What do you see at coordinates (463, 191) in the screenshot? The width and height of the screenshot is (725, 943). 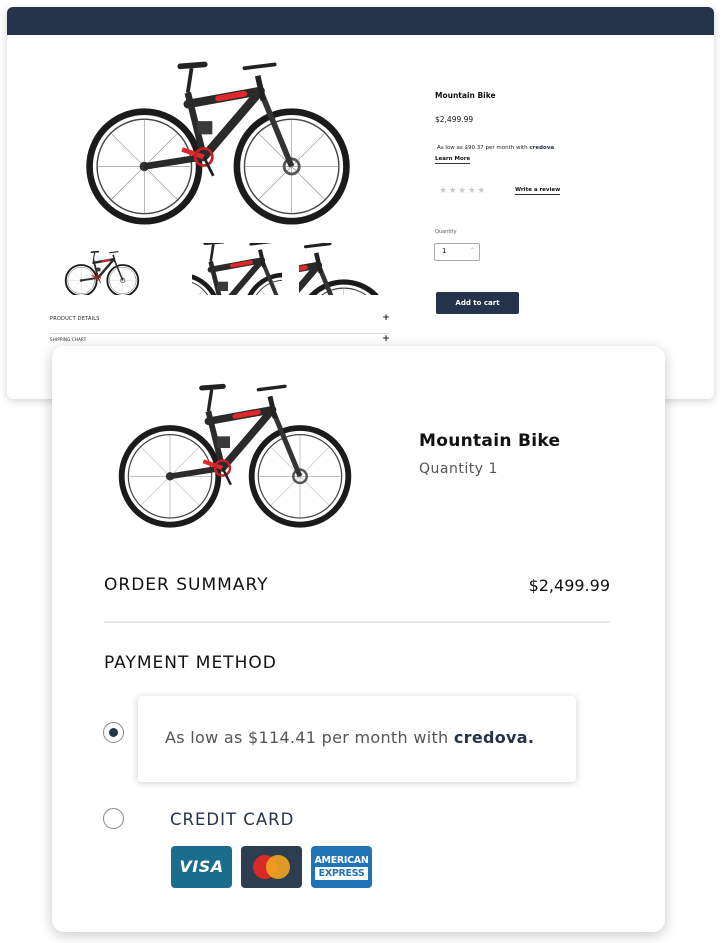 I see `rating-stars: ★★★★★` at bounding box center [463, 191].